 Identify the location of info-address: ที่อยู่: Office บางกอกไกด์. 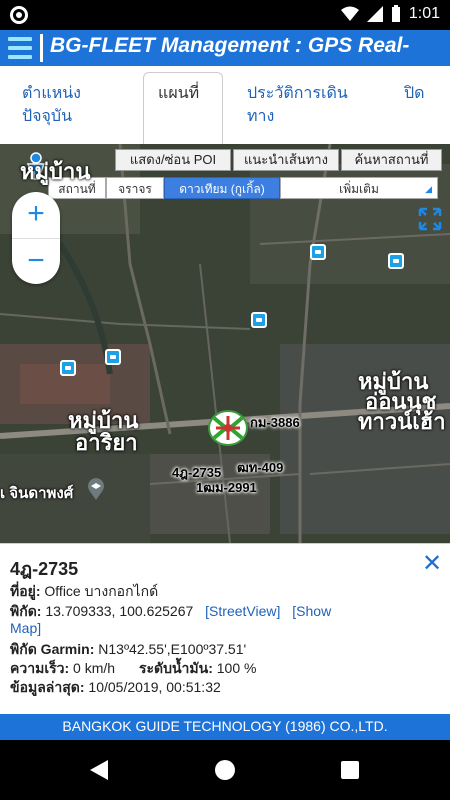
(84, 592).